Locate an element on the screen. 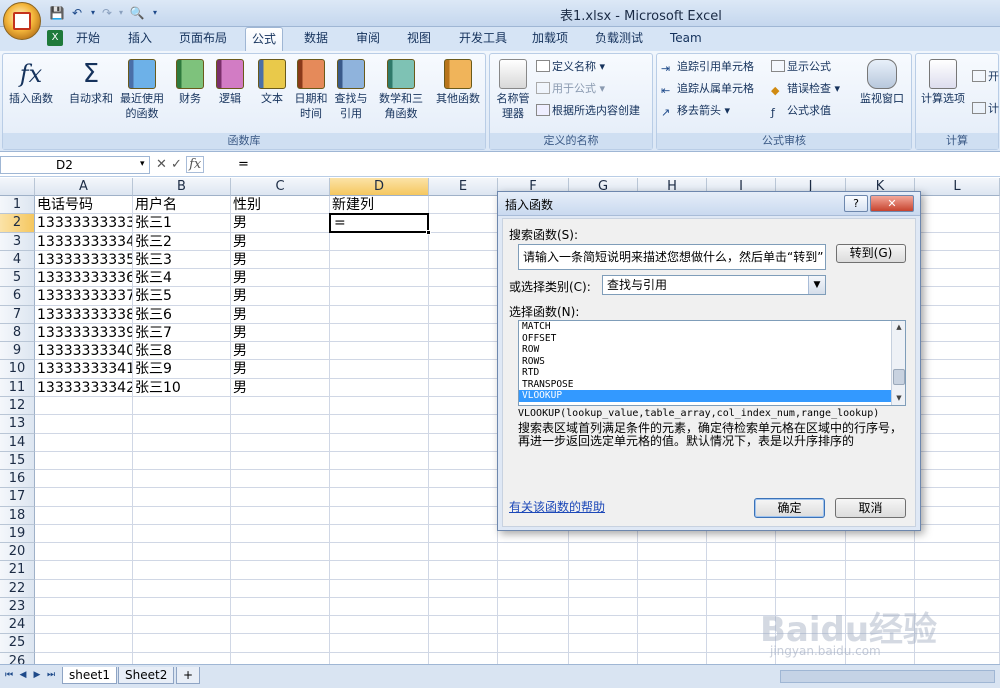  row-header-6: 6 is located at coordinates (17, 296).